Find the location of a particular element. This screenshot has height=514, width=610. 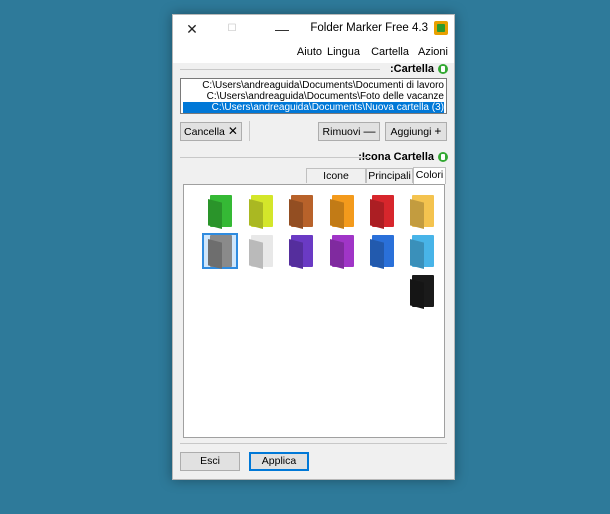

maximize-button: ☐ is located at coordinates (232, 29).